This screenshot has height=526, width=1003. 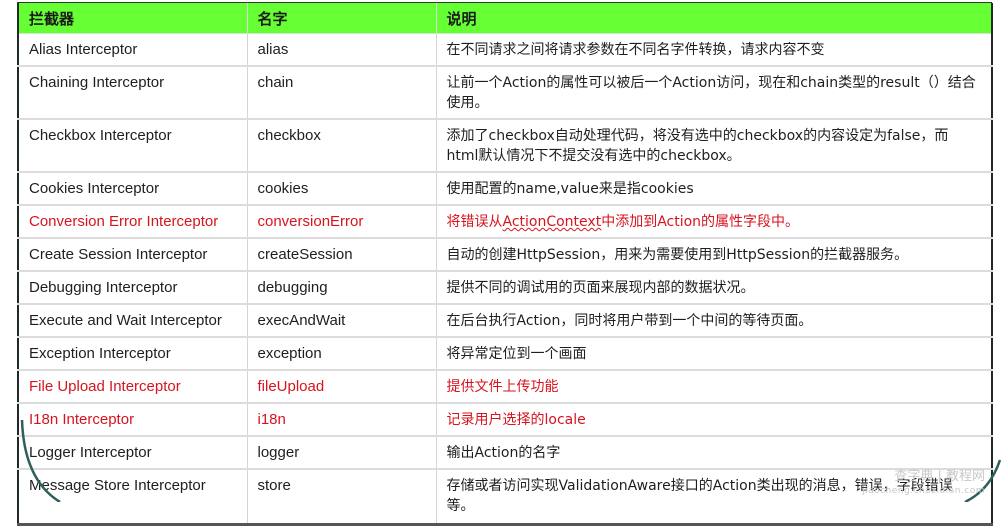 What do you see at coordinates (342, 50) in the screenshot?
I see `name-cell: alias` at bounding box center [342, 50].